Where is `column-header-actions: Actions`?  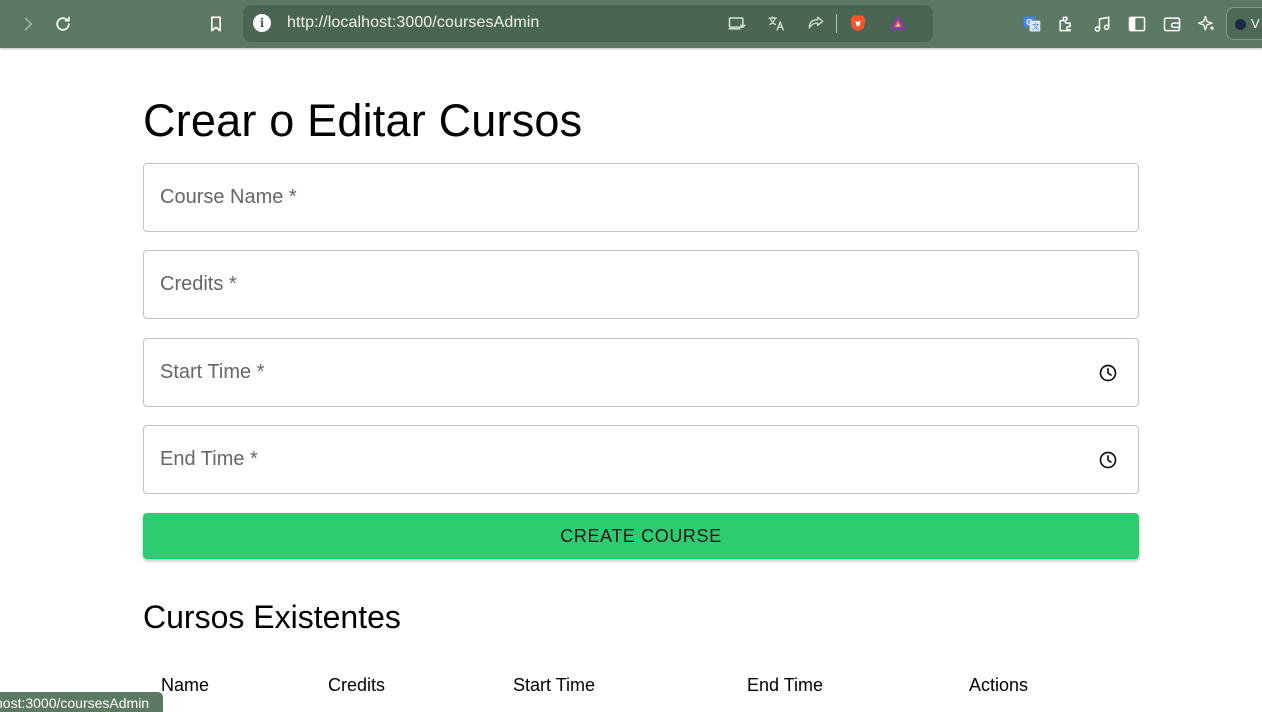 column-header-actions: Actions is located at coordinates (999, 685).